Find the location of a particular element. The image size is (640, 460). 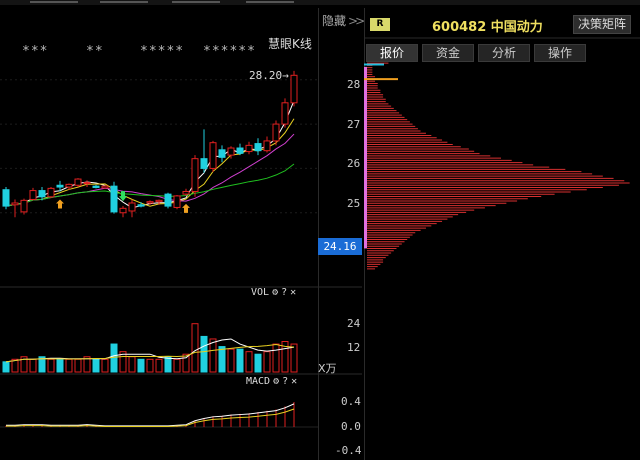

macd-dif-line is located at coordinates (150, 415).